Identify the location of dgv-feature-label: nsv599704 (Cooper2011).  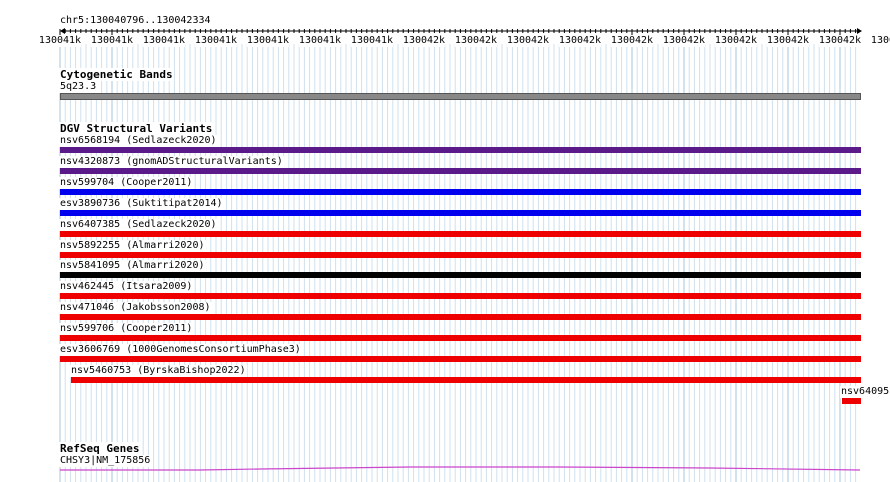
(126, 182).